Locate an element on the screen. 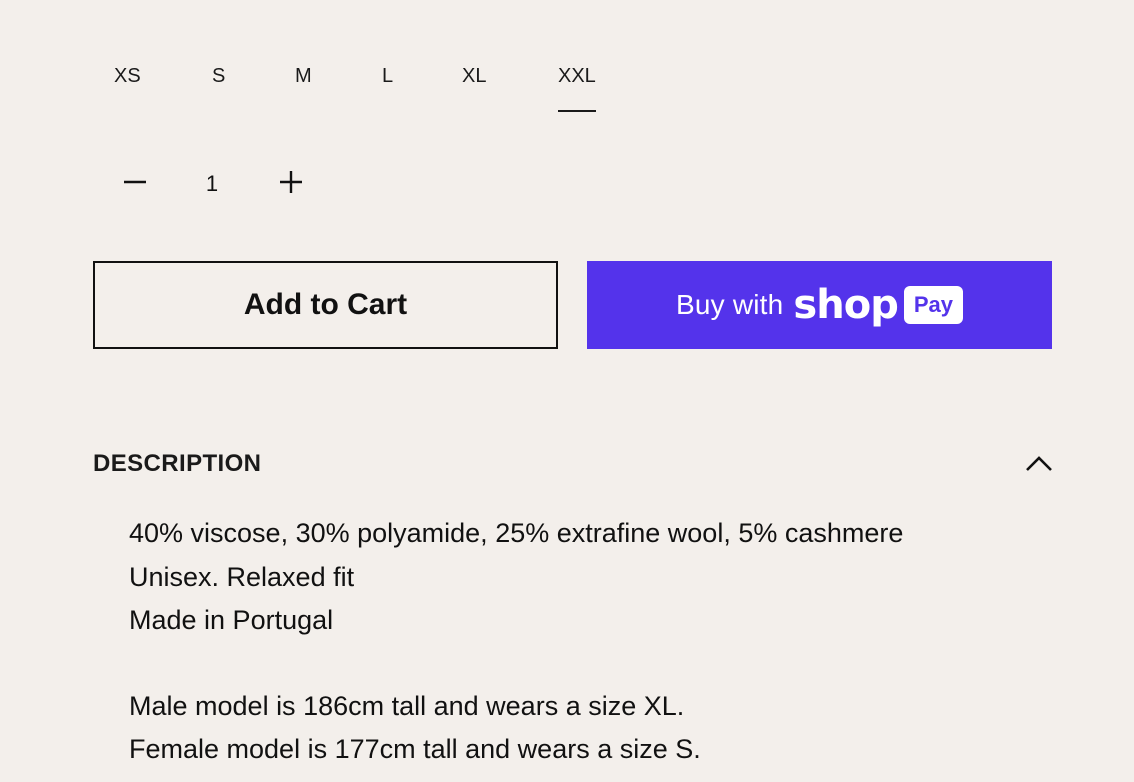  decrement-button is located at coordinates (135, 182).